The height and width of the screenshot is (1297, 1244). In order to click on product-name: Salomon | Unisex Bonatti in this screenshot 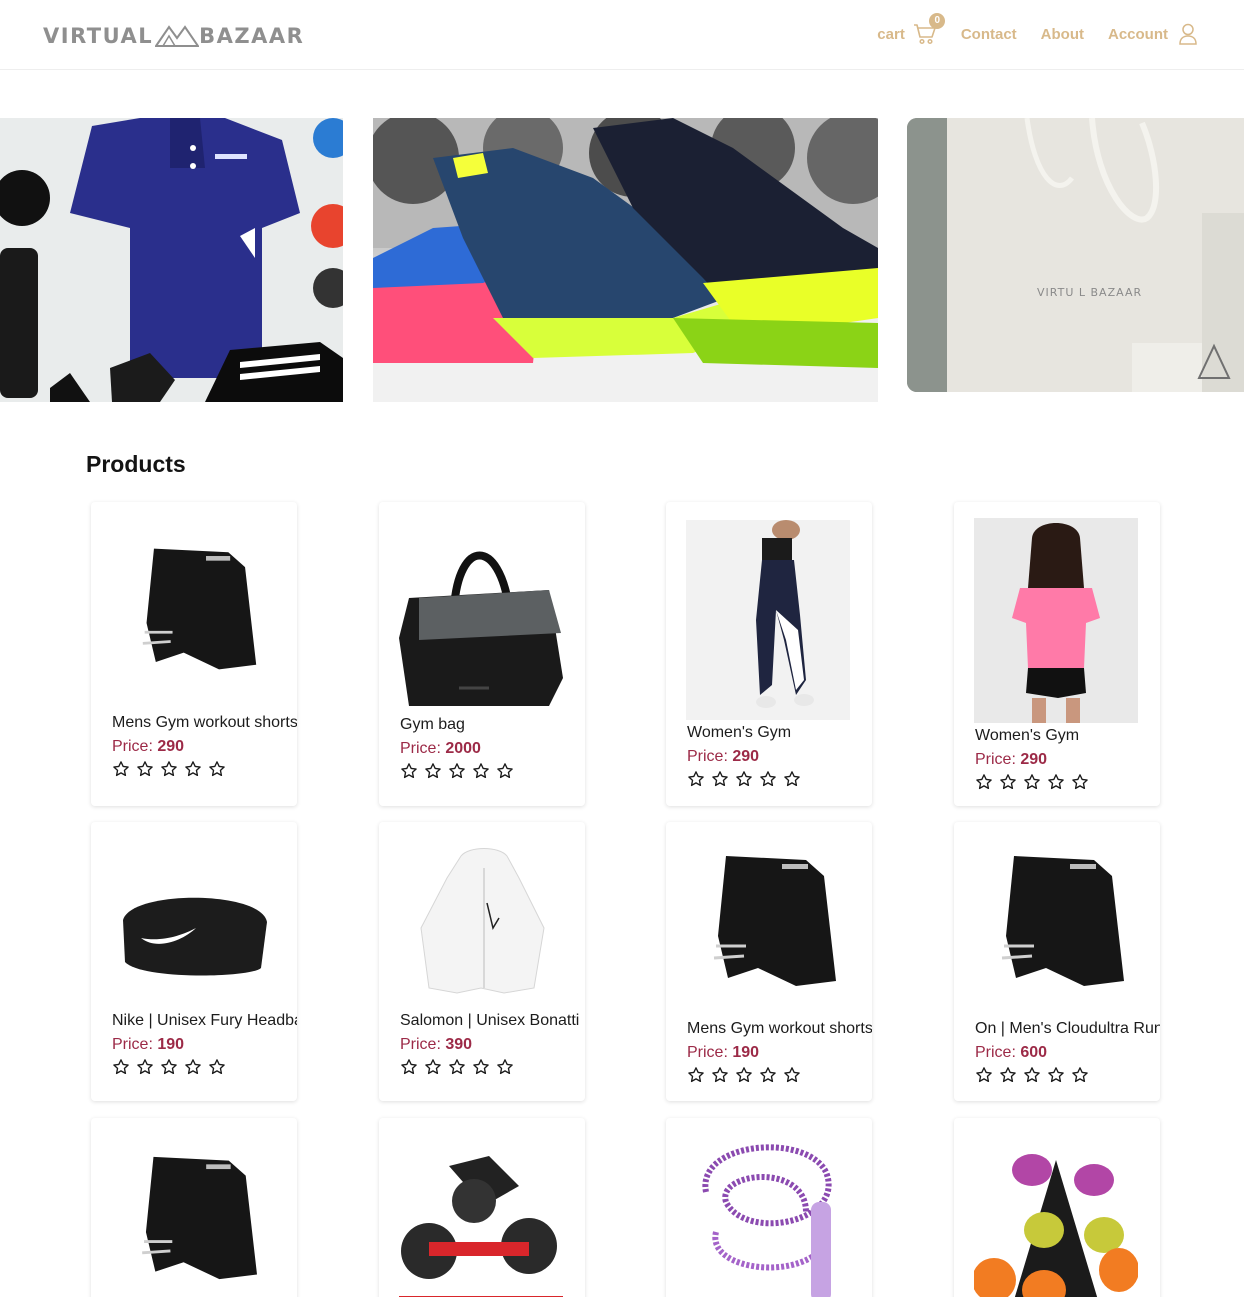, I will do `click(492, 1021)`.